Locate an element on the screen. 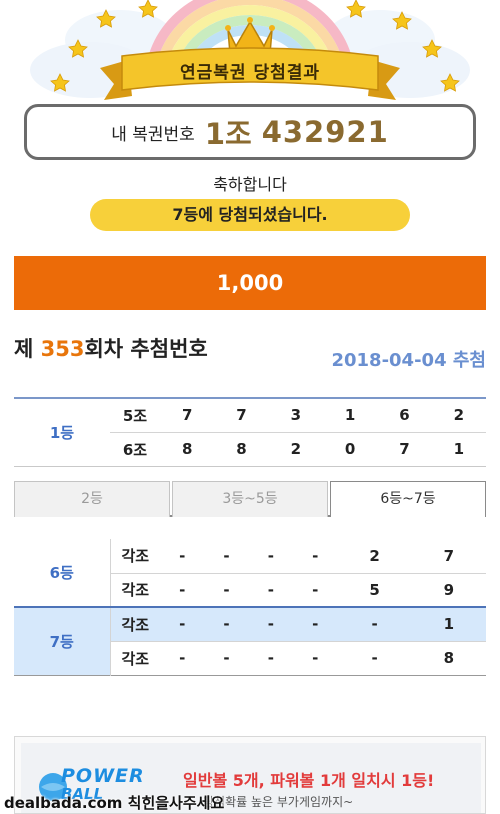 The height and width of the screenshot is (814, 500). ad-subline: 당첨확률 높은 부가게임까지~ is located at coordinates (278, 802).